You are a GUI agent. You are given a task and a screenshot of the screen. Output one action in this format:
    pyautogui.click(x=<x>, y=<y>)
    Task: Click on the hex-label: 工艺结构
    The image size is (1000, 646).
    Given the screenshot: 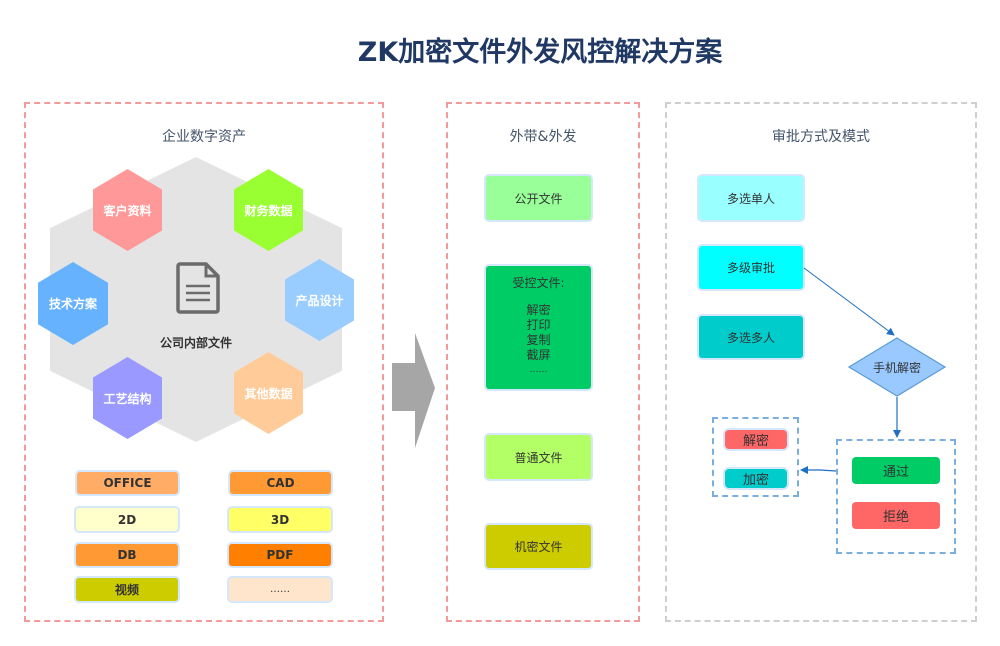 What is the action you would take?
    pyautogui.click(x=127, y=398)
    